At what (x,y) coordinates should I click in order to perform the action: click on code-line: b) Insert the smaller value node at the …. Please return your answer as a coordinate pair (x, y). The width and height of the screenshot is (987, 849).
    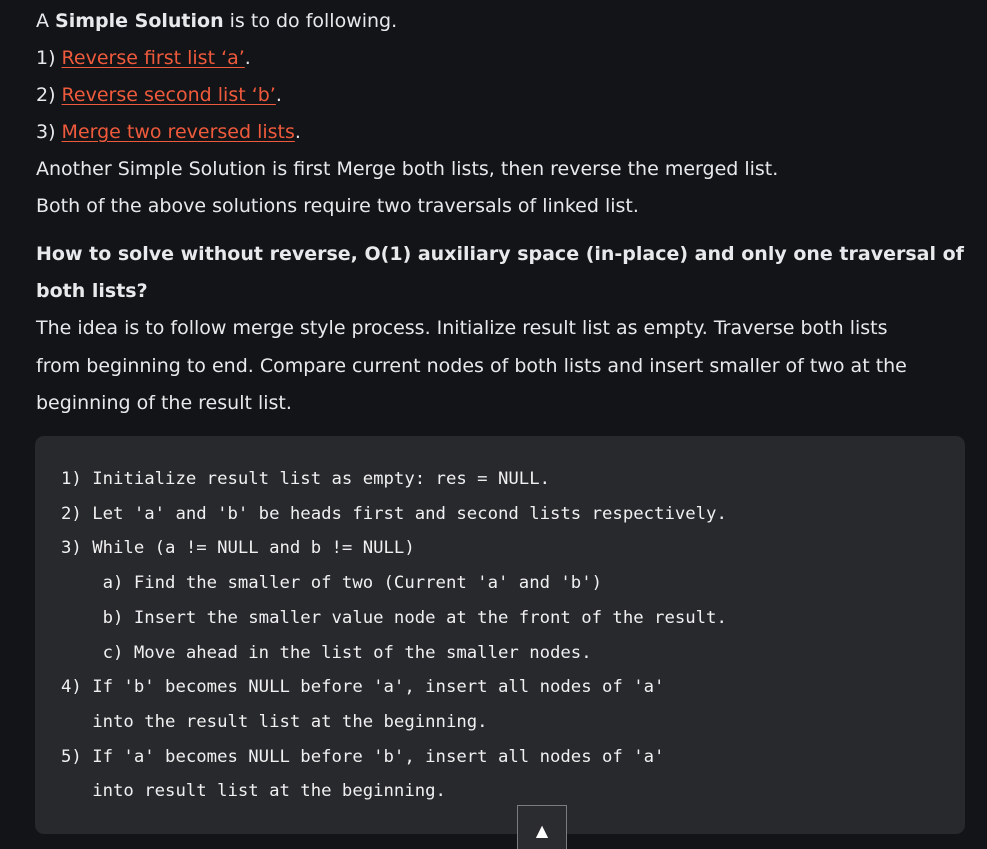
    Looking at the image, I should click on (394, 617).